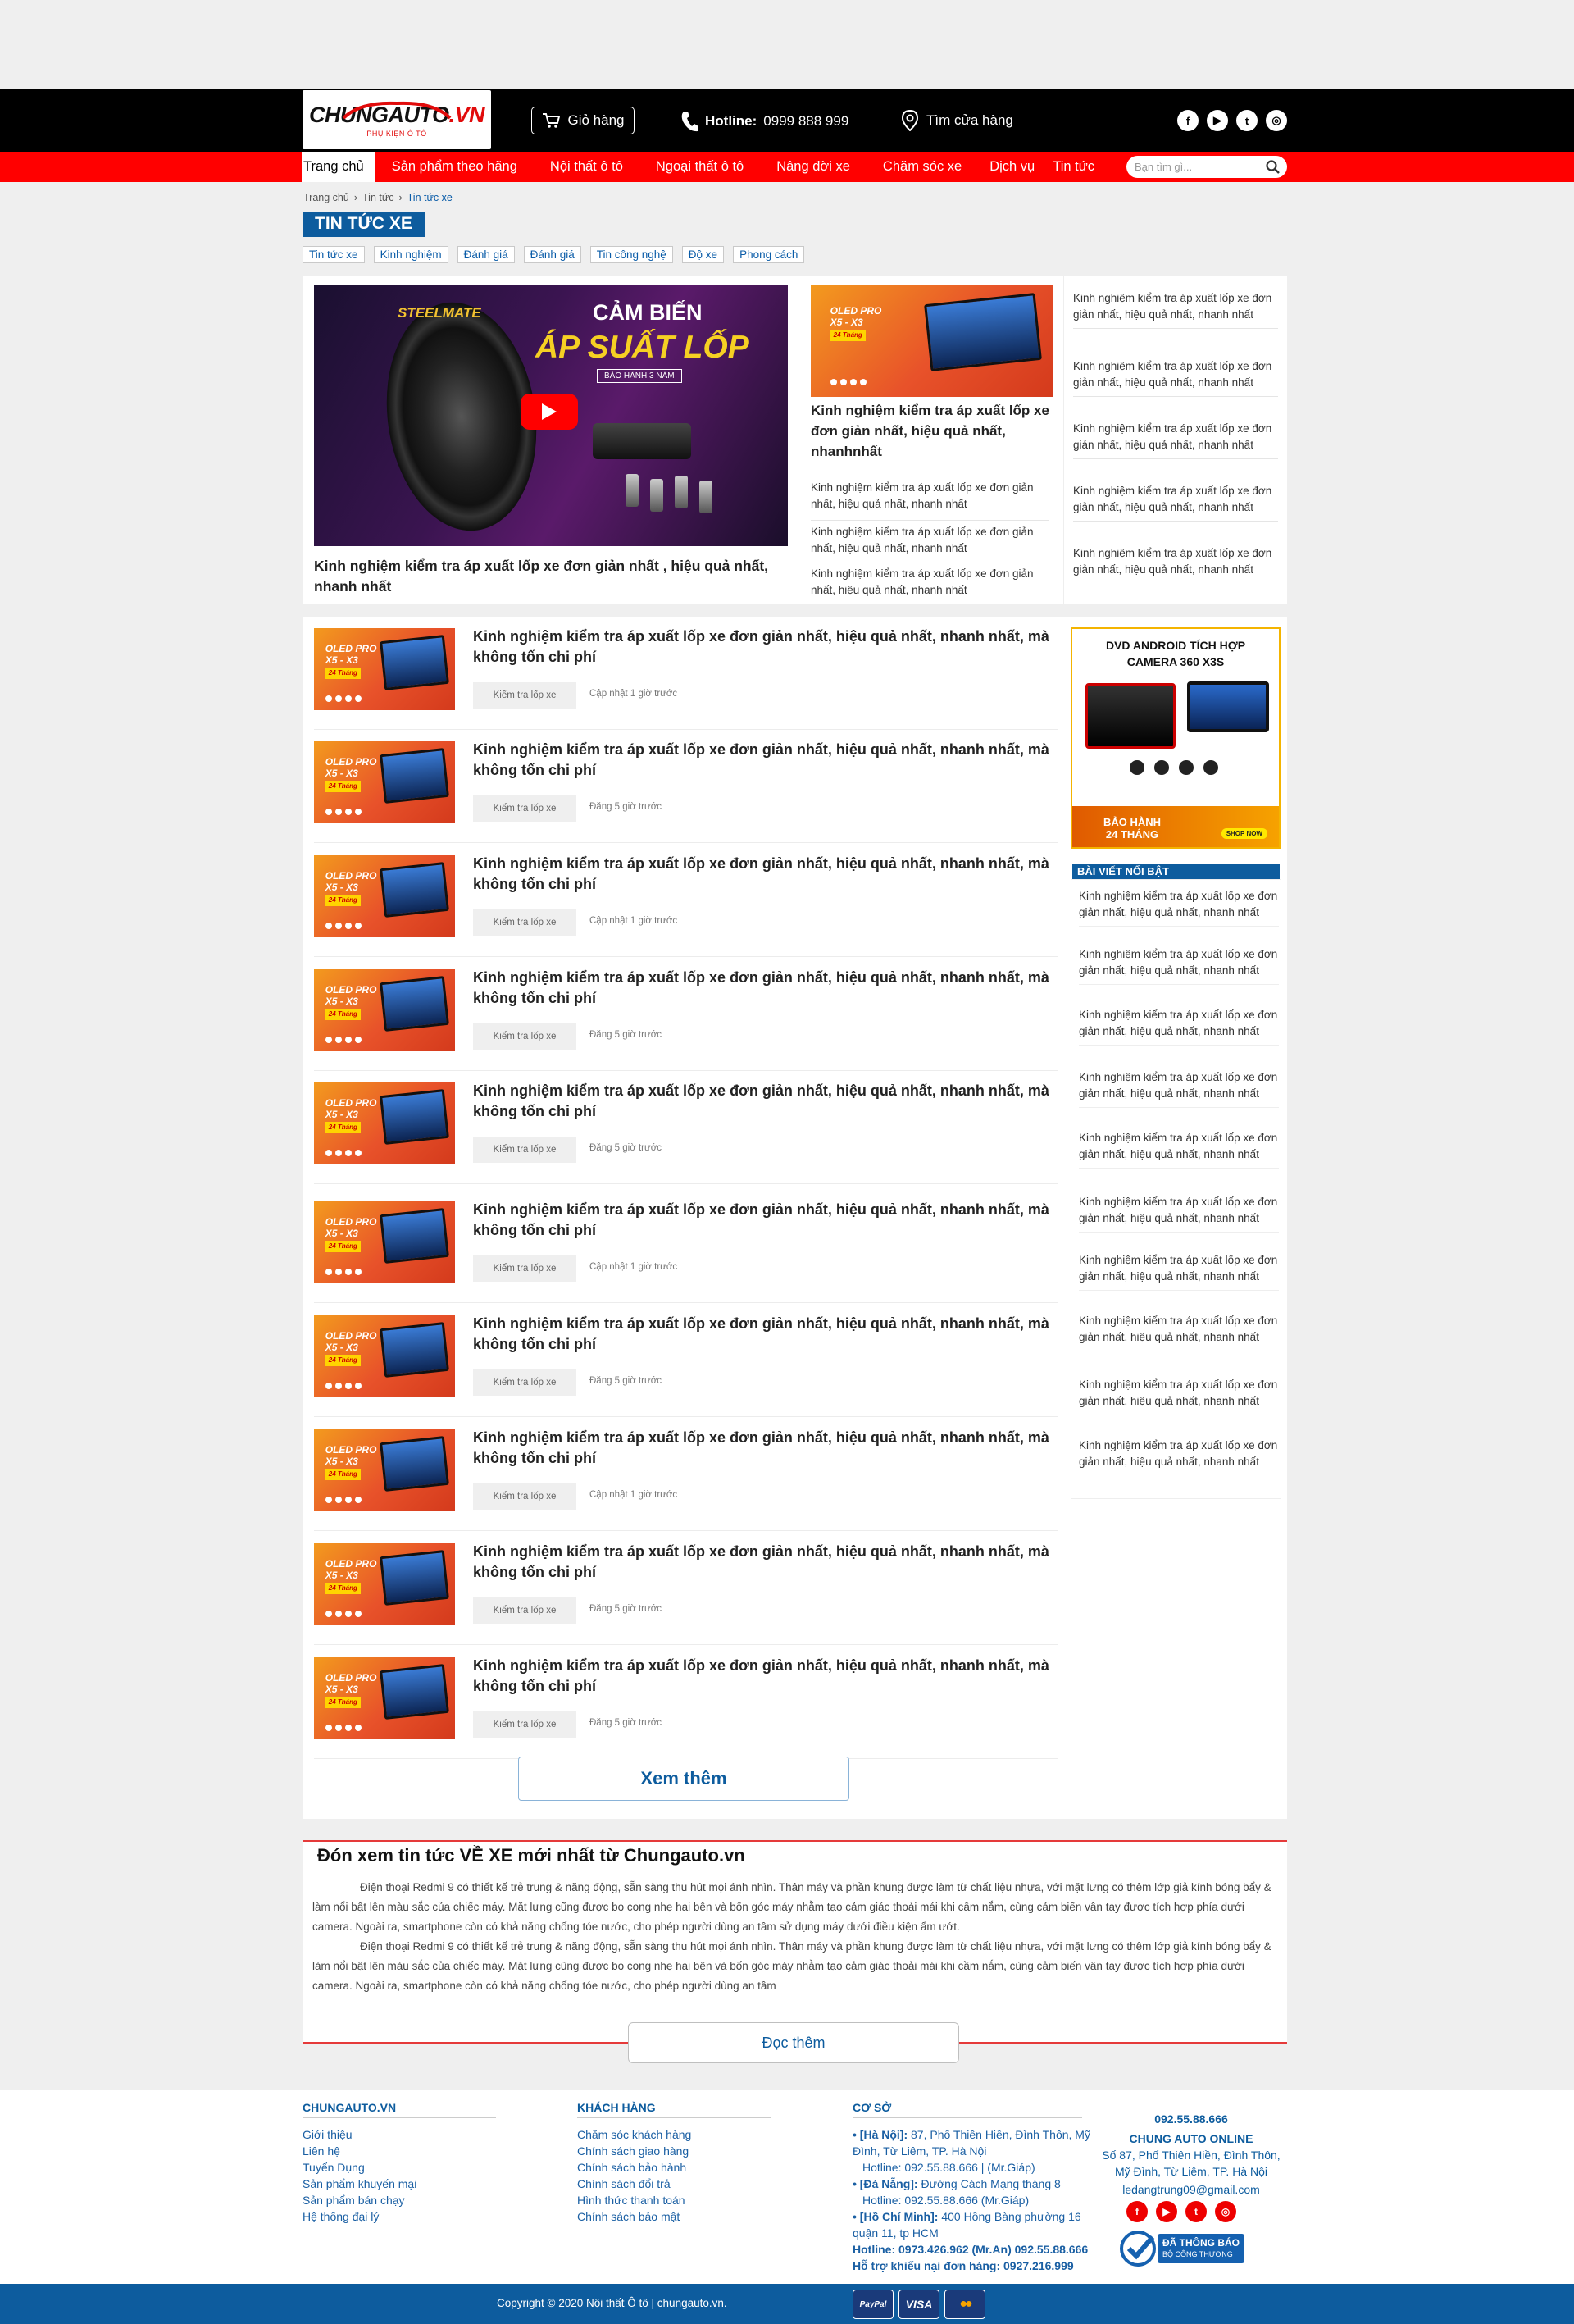  What do you see at coordinates (957, 120) in the screenshot?
I see `store-locator-link: Tìm cửa hàng` at bounding box center [957, 120].